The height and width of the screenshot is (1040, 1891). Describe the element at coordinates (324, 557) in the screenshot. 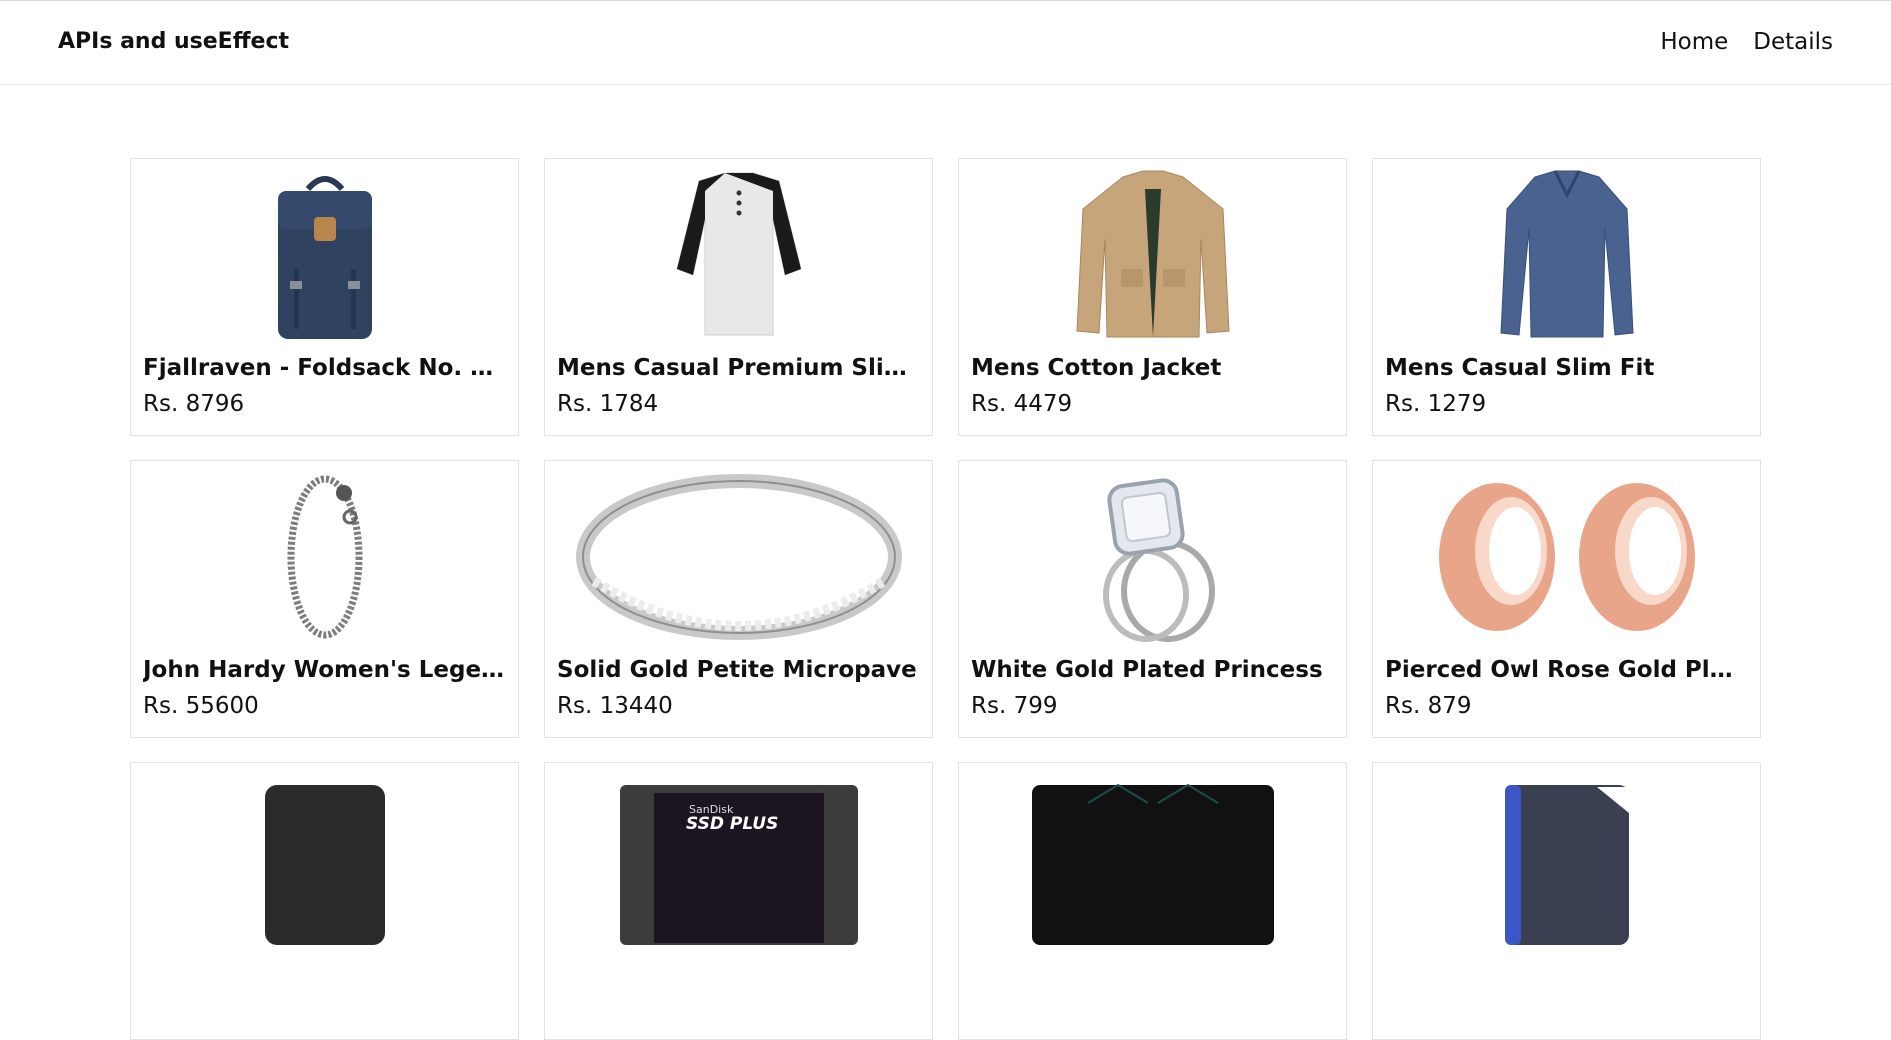

I see `dragon-bracelet-image` at that location.